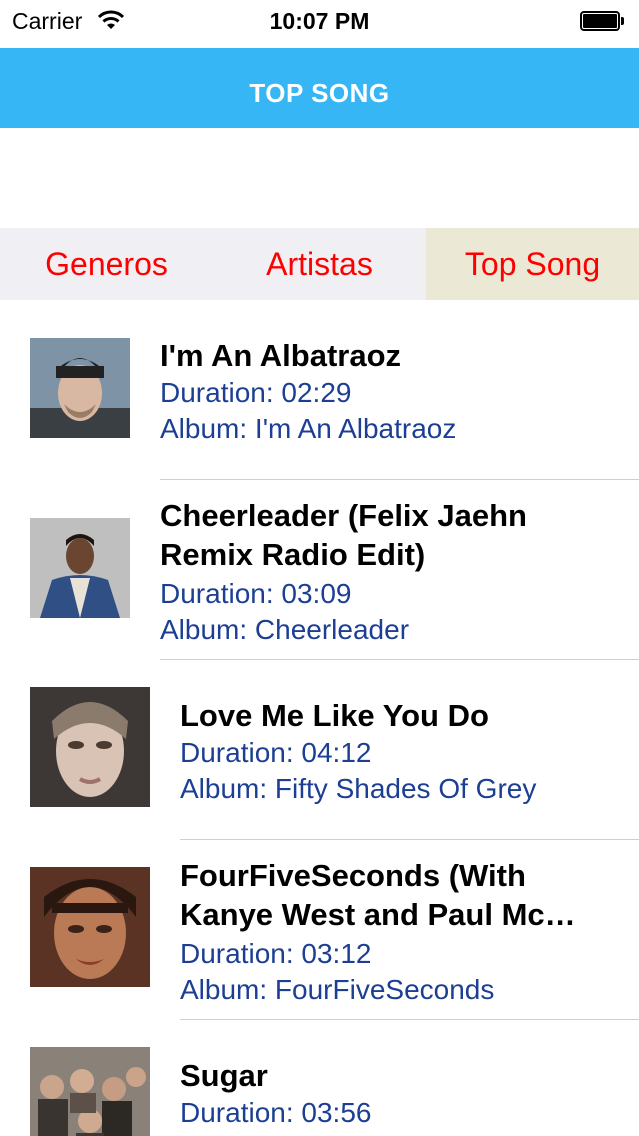 The width and height of the screenshot is (639, 1136). What do you see at coordinates (334, 715) in the screenshot?
I see `song-title: Love Me Like You Do` at bounding box center [334, 715].